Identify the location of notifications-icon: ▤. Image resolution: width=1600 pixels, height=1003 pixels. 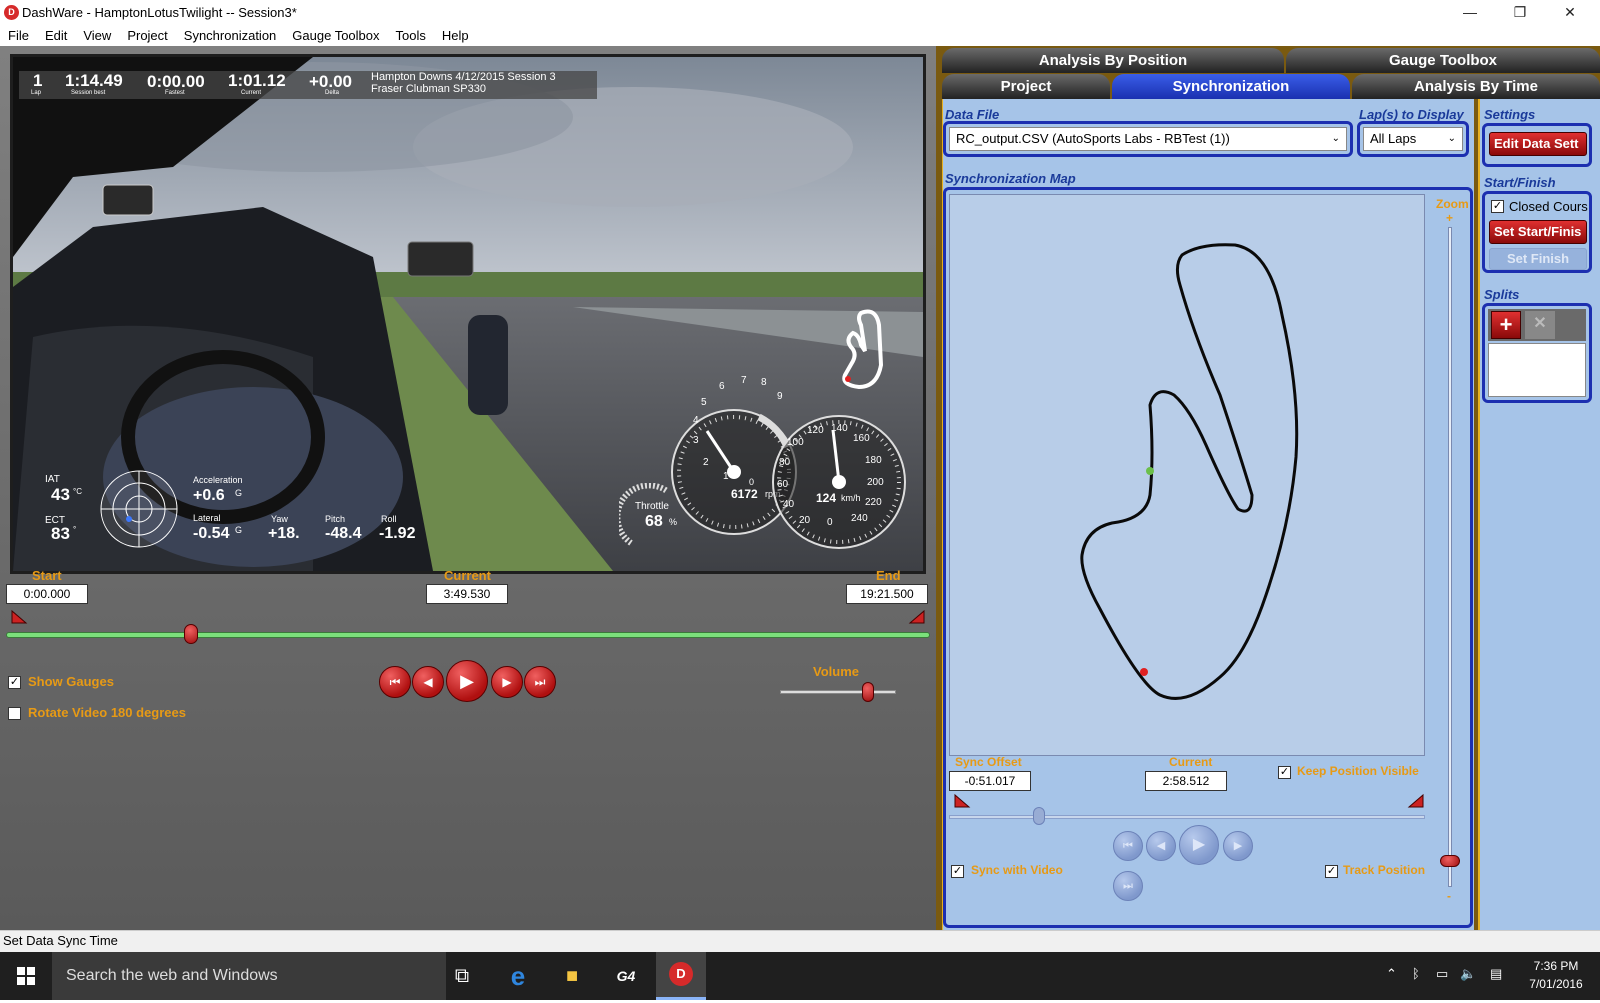
(1496, 974).